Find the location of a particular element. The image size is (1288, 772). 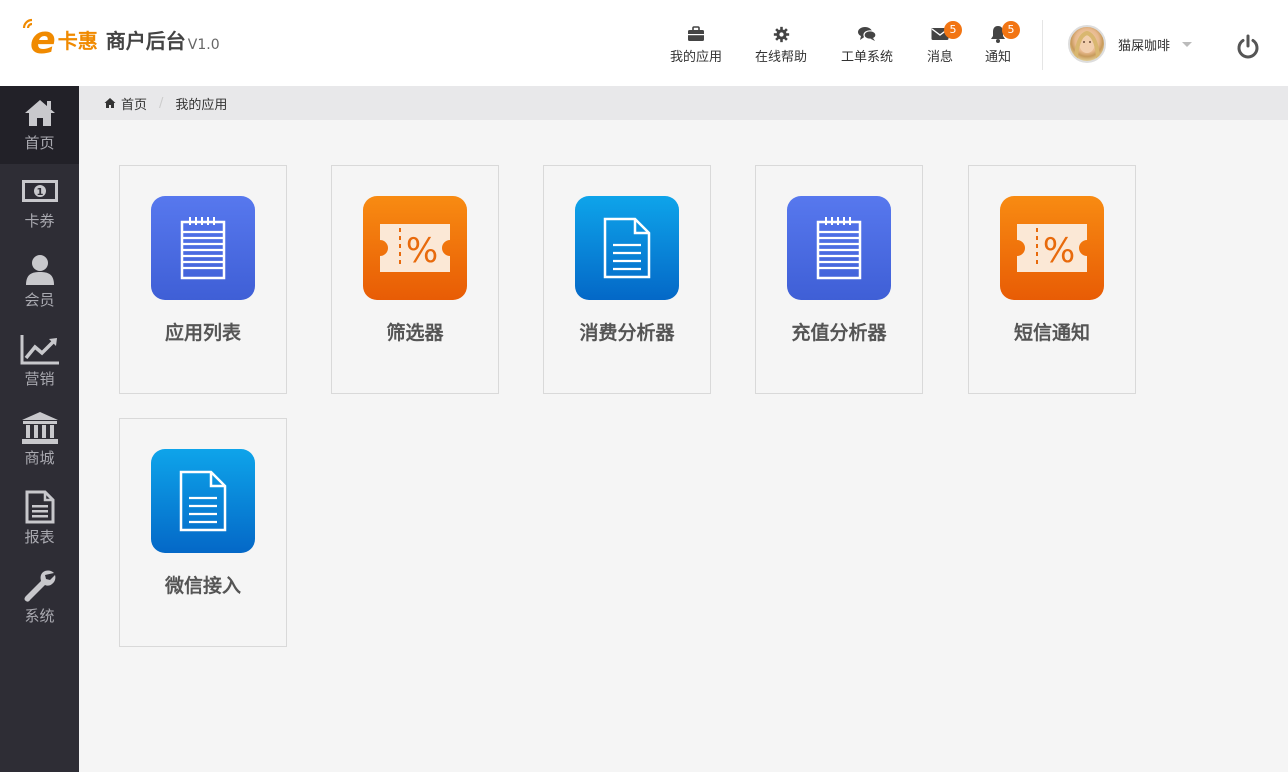

username: 猫屎咖啡 is located at coordinates (1144, 46).